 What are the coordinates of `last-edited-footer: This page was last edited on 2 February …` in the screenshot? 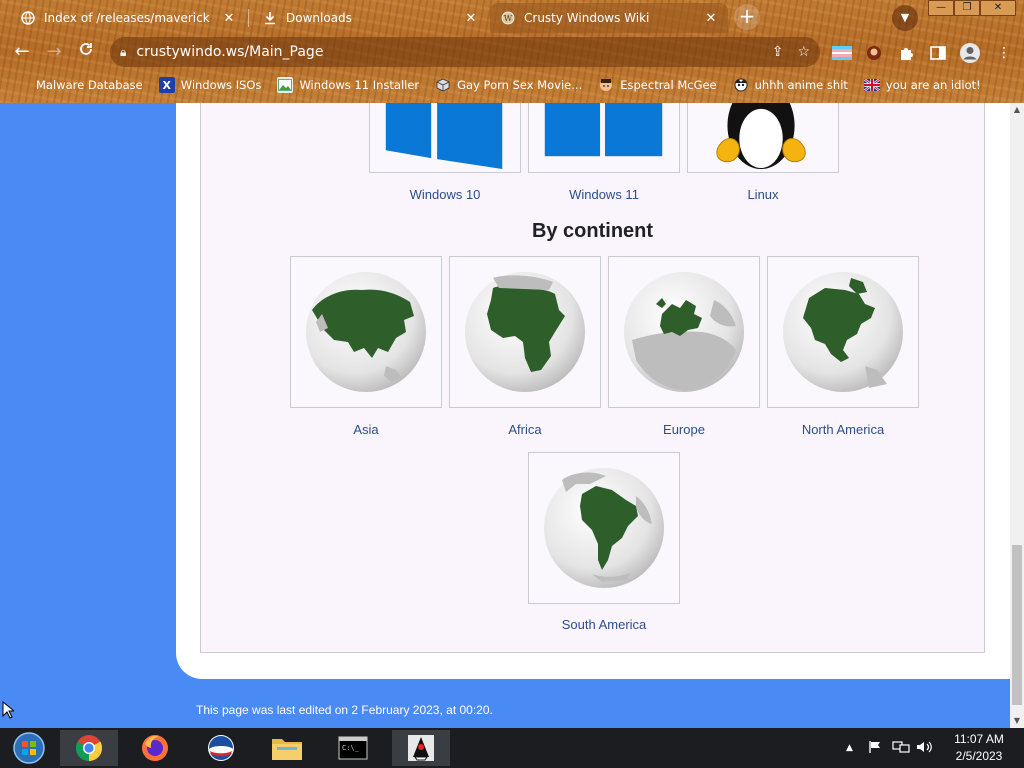 It's located at (344, 710).